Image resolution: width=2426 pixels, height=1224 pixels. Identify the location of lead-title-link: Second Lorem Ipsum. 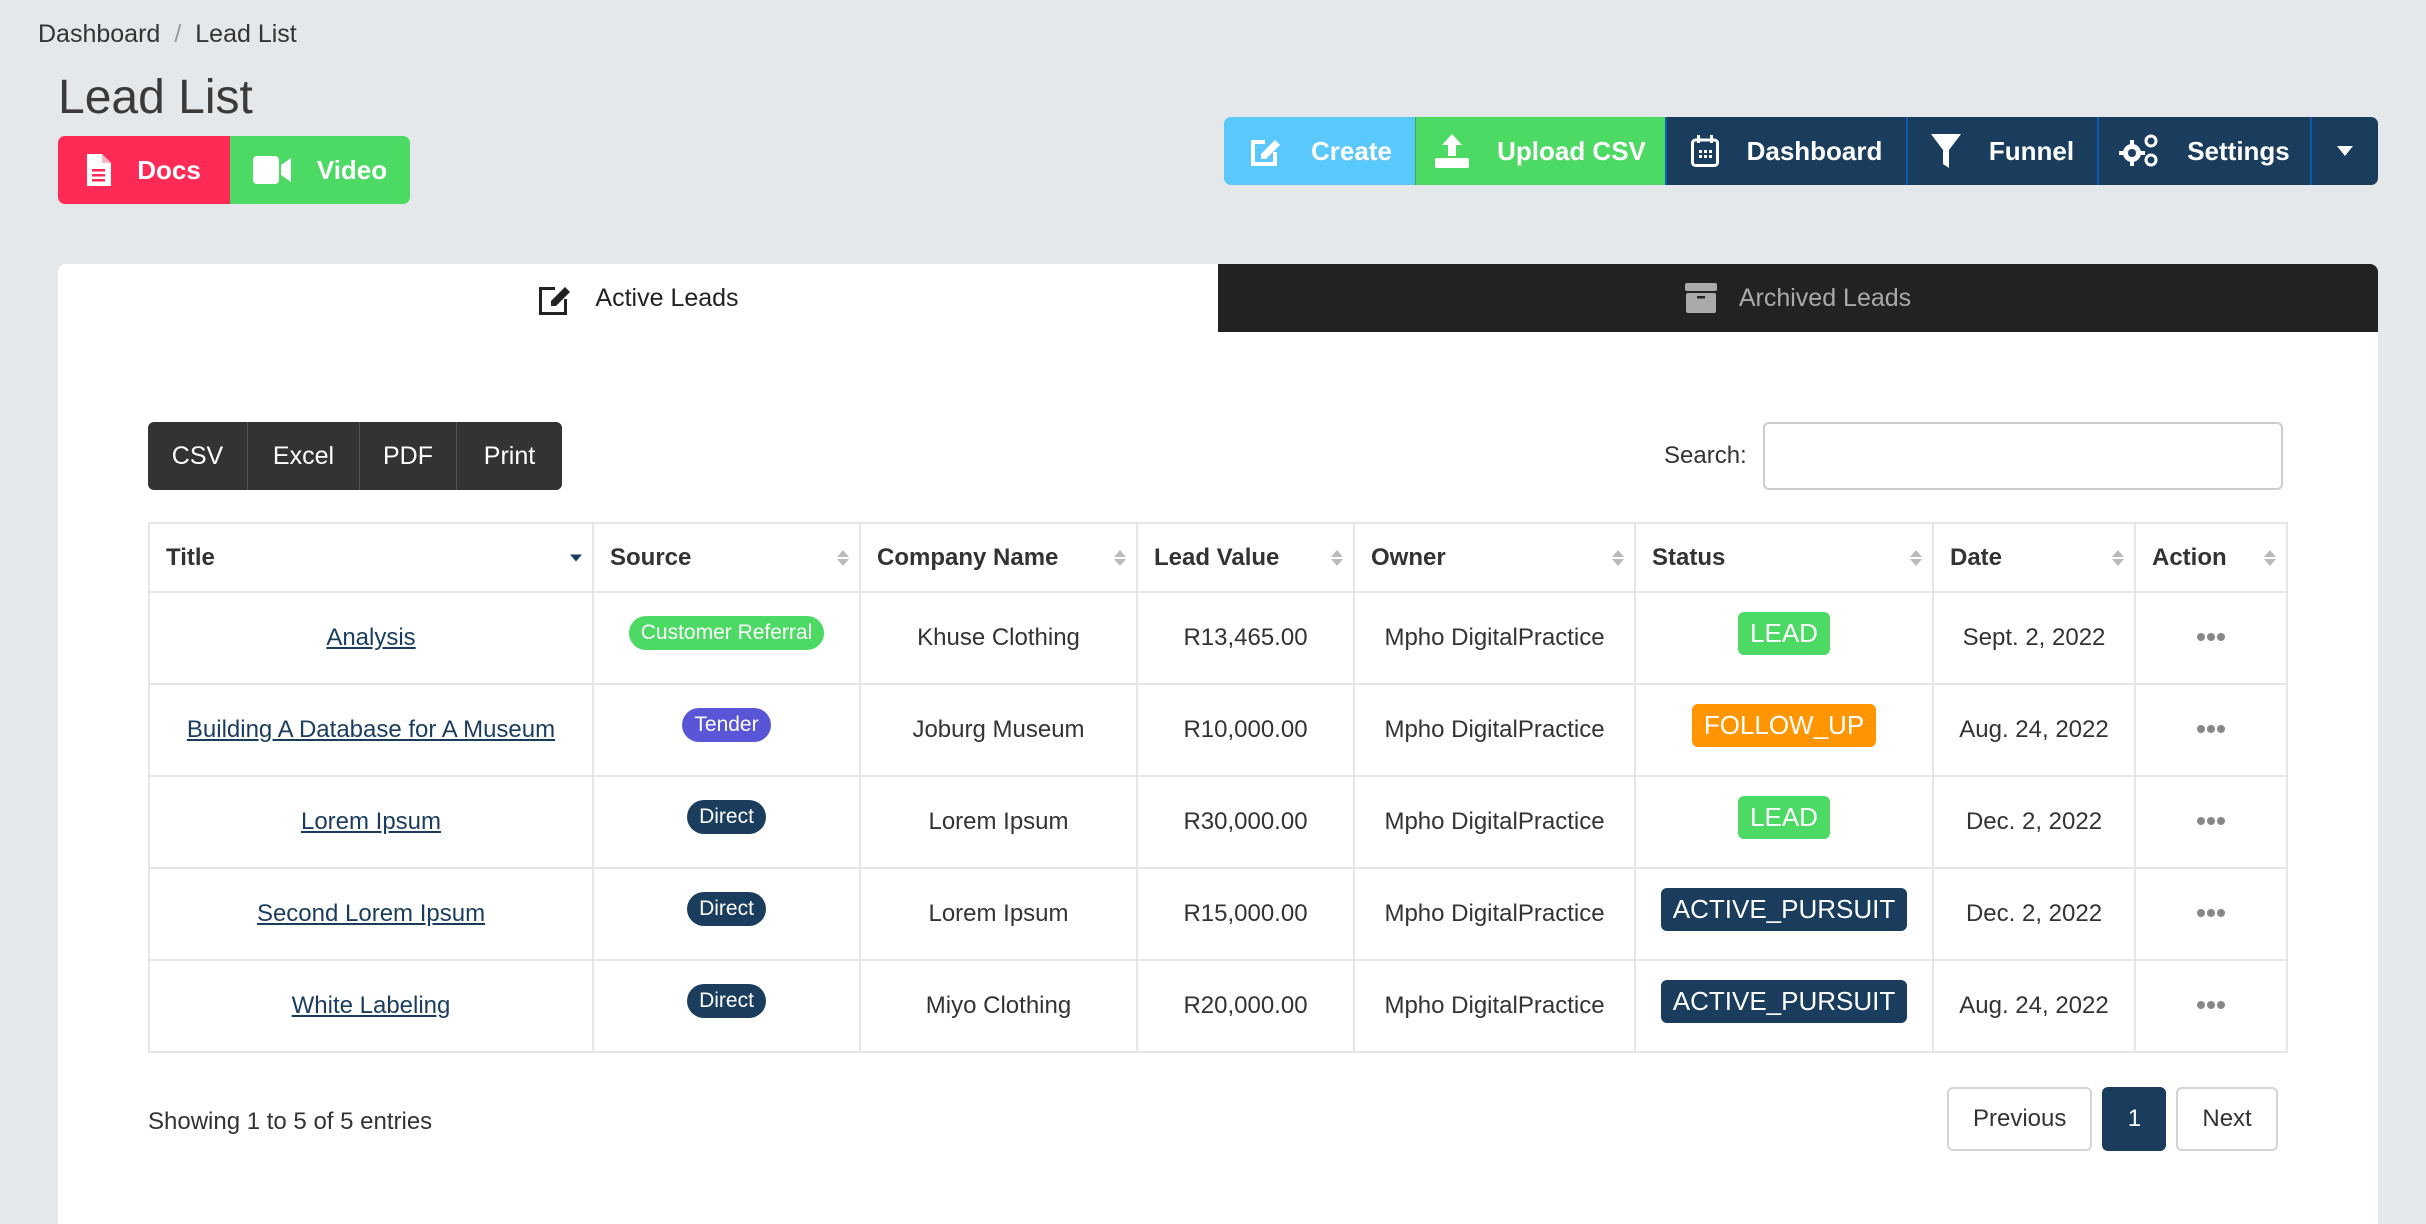
(371, 913).